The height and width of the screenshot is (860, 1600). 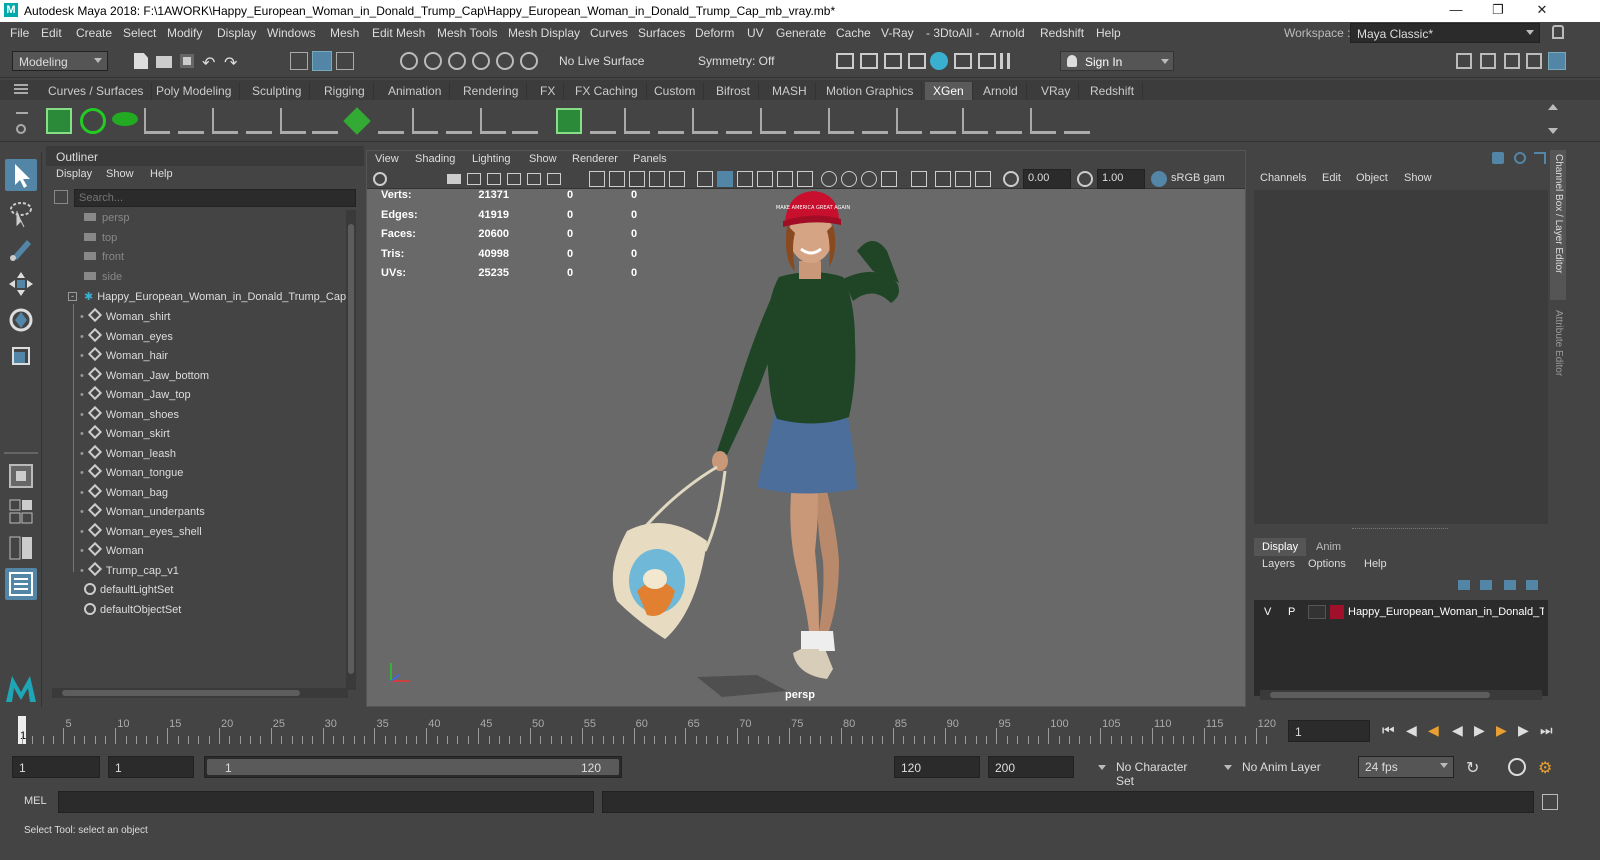 I want to click on anim-preferences-icon: ⚙, so click(x=1545, y=768).